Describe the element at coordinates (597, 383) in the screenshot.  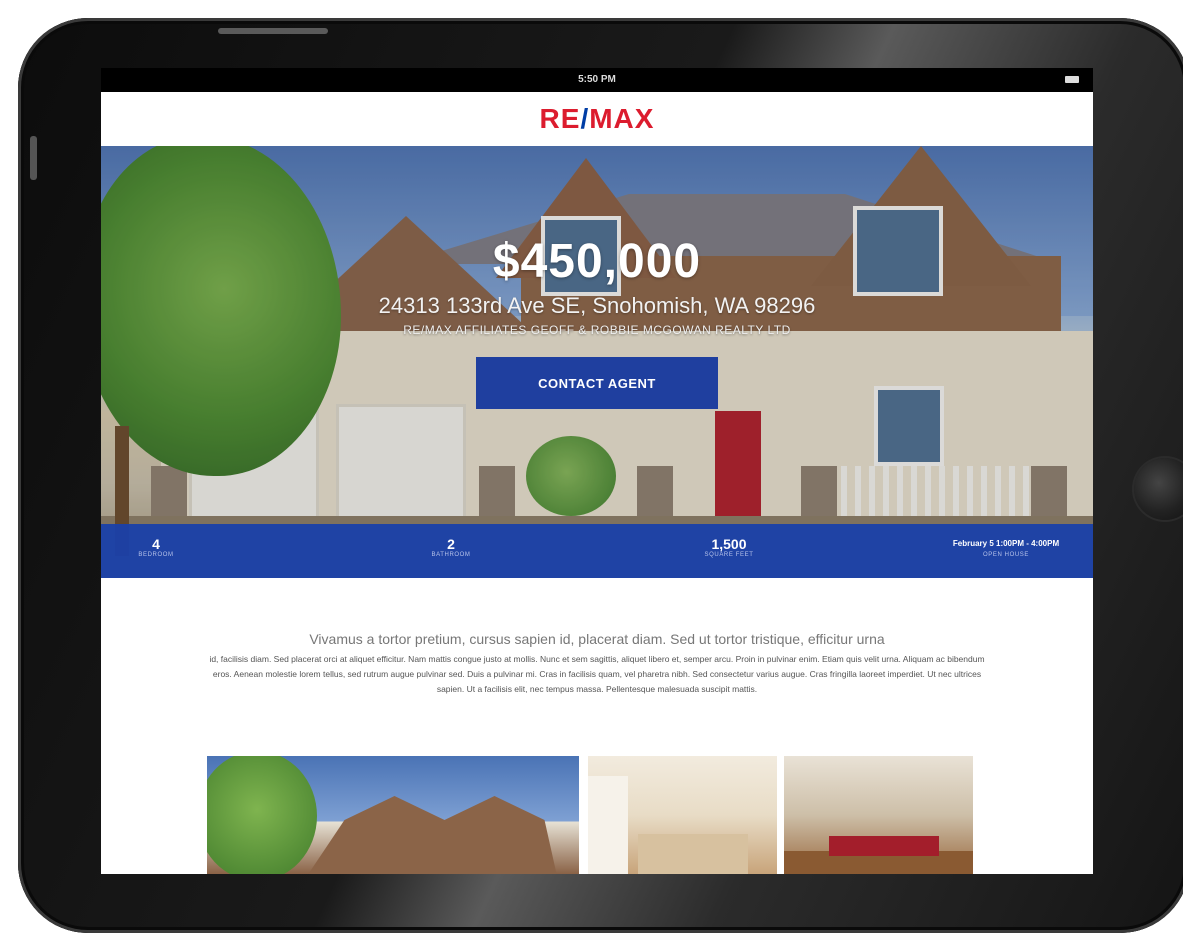
I see `contact-agent-button: CONTACT AGENT` at that location.